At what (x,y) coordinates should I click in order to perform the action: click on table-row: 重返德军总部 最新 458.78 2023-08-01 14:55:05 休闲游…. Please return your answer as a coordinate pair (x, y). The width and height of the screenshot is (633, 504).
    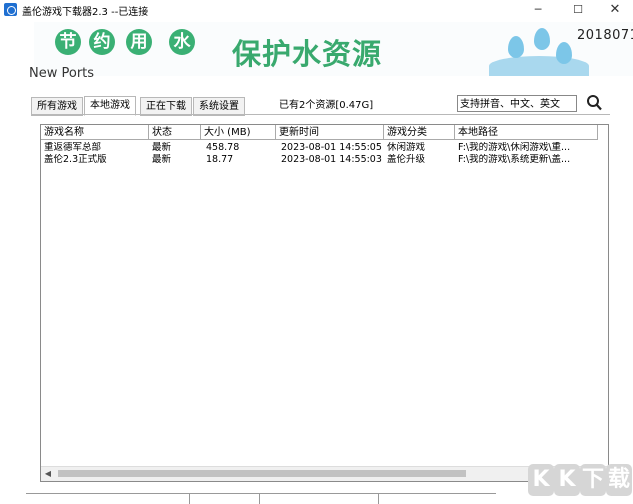
    Looking at the image, I should click on (324, 148).